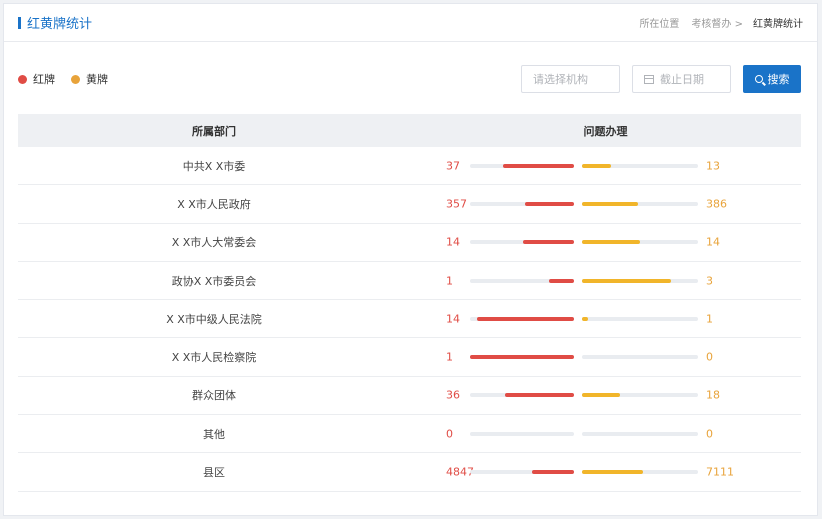 The image size is (822, 519). I want to click on issue-bars: 36 18, so click(605, 395).